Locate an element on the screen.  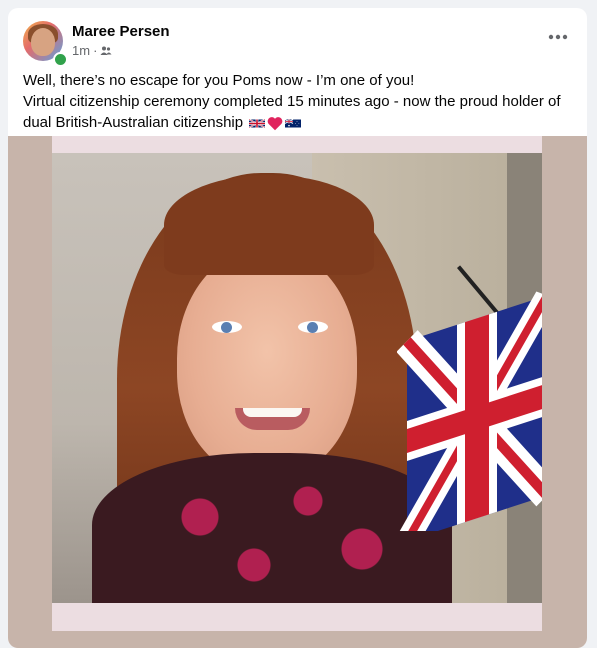
author-name: Maree Persen is located at coordinates (121, 31).